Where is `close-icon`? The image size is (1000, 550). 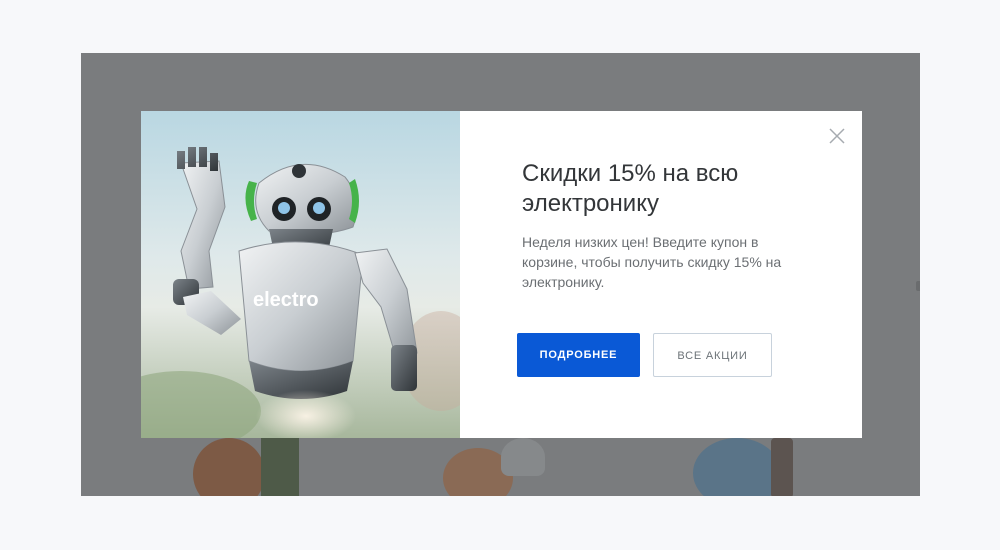 close-icon is located at coordinates (837, 136).